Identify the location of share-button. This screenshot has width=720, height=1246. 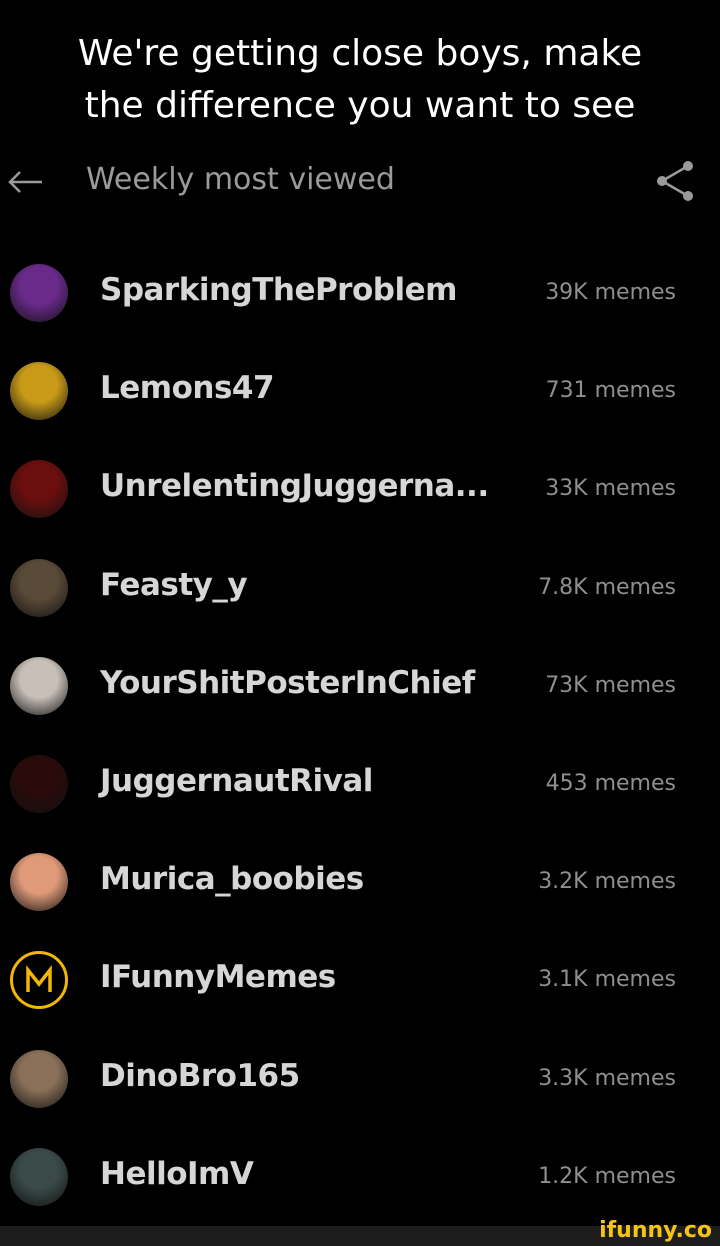
(675, 181).